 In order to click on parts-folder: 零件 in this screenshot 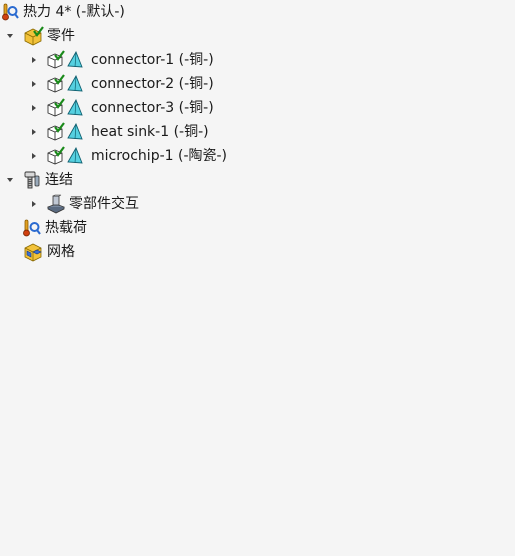, I will do `click(39, 36)`.